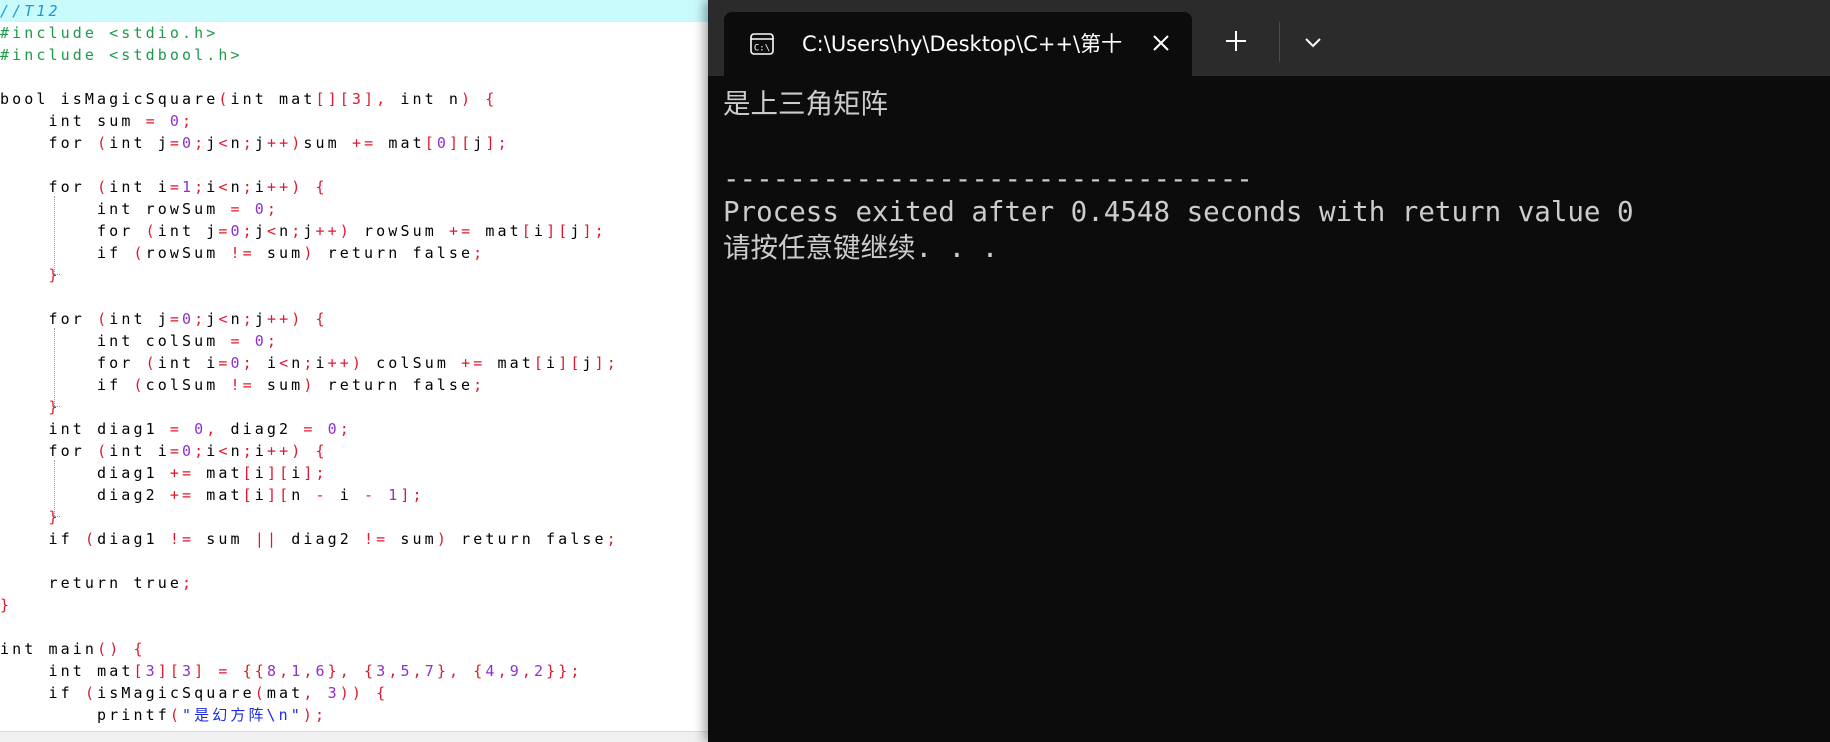 The width and height of the screenshot is (1830, 742). I want to click on code-token: 5, so click(406, 671).